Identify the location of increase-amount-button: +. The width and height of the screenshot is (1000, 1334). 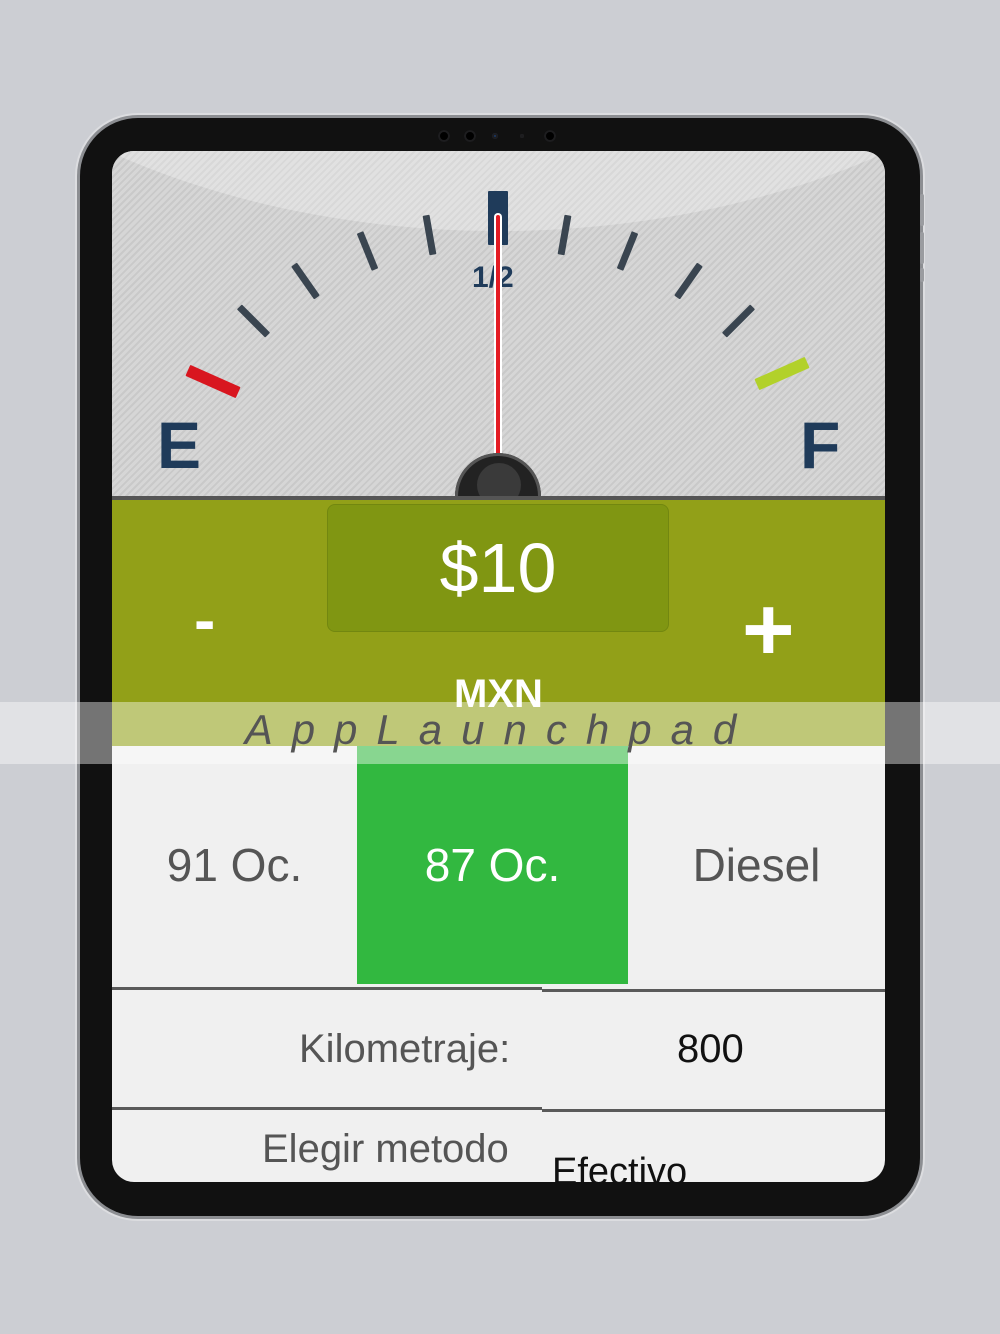
(768, 630).